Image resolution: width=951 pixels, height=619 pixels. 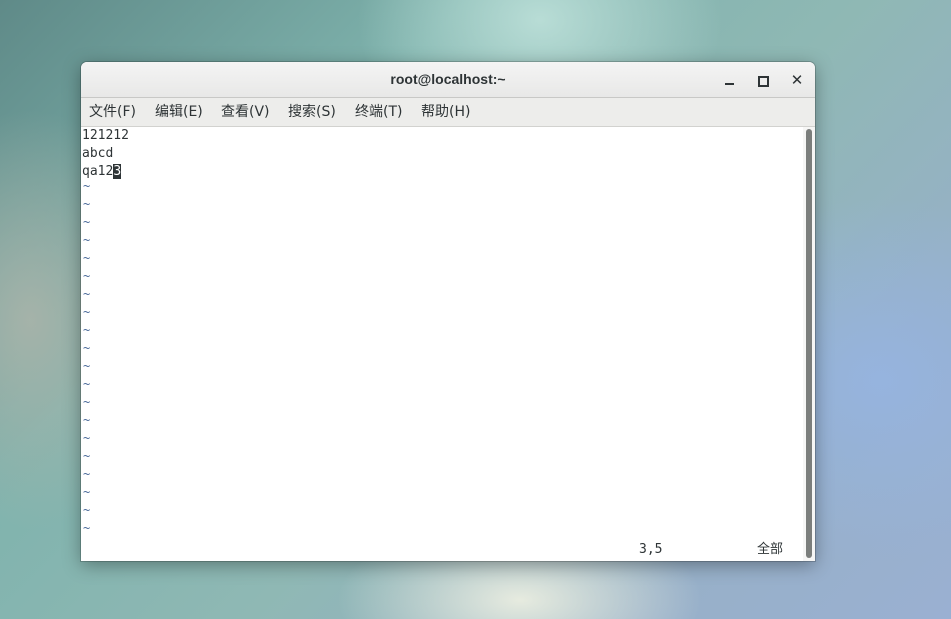 What do you see at coordinates (179, 112) in the screenshot?
I see `menu-edit: 编辑(E)` at bounding box center [179, 112].